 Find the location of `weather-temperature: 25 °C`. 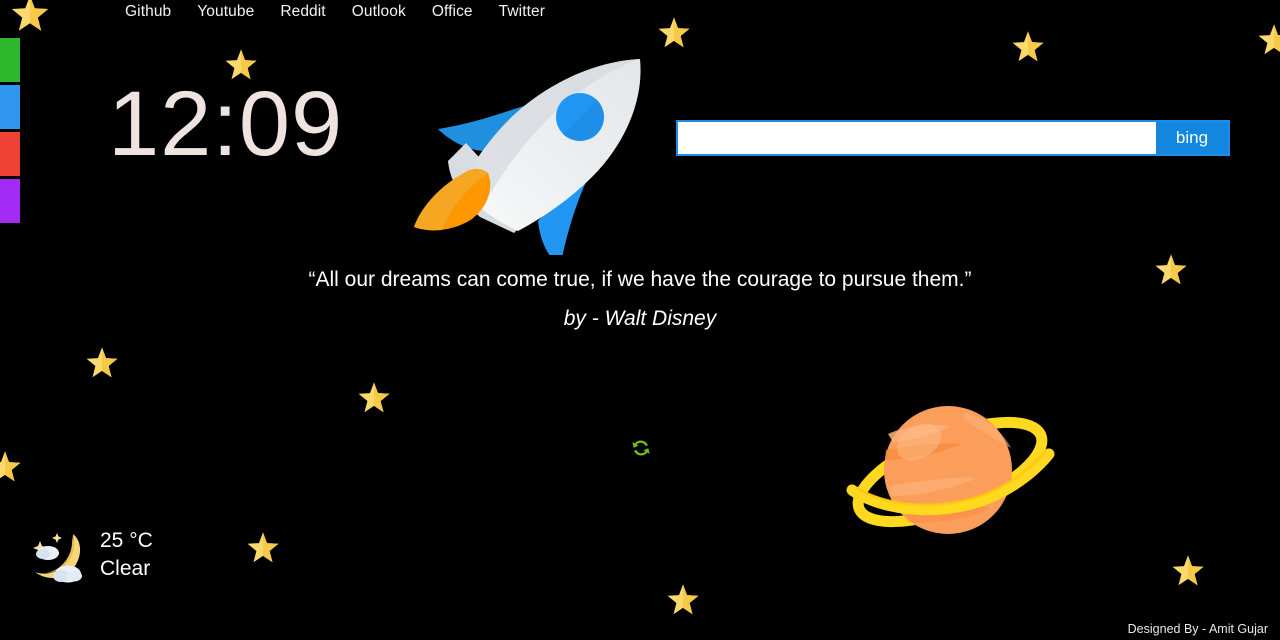

weather-temperature: 25 °C is located at coordinates (126, 540).